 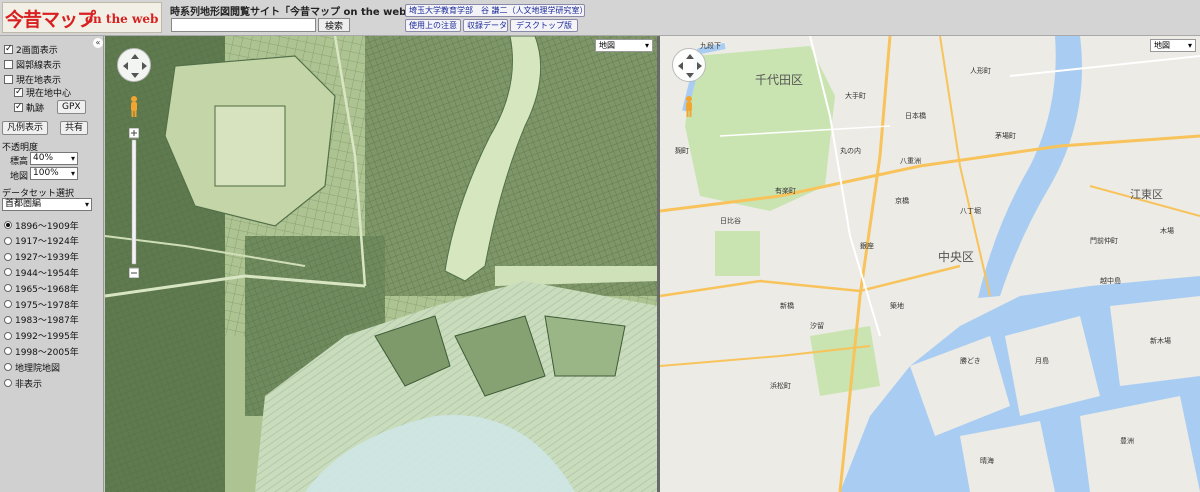 I want to click on period-label: 非表示, so click(x=29, y=384).